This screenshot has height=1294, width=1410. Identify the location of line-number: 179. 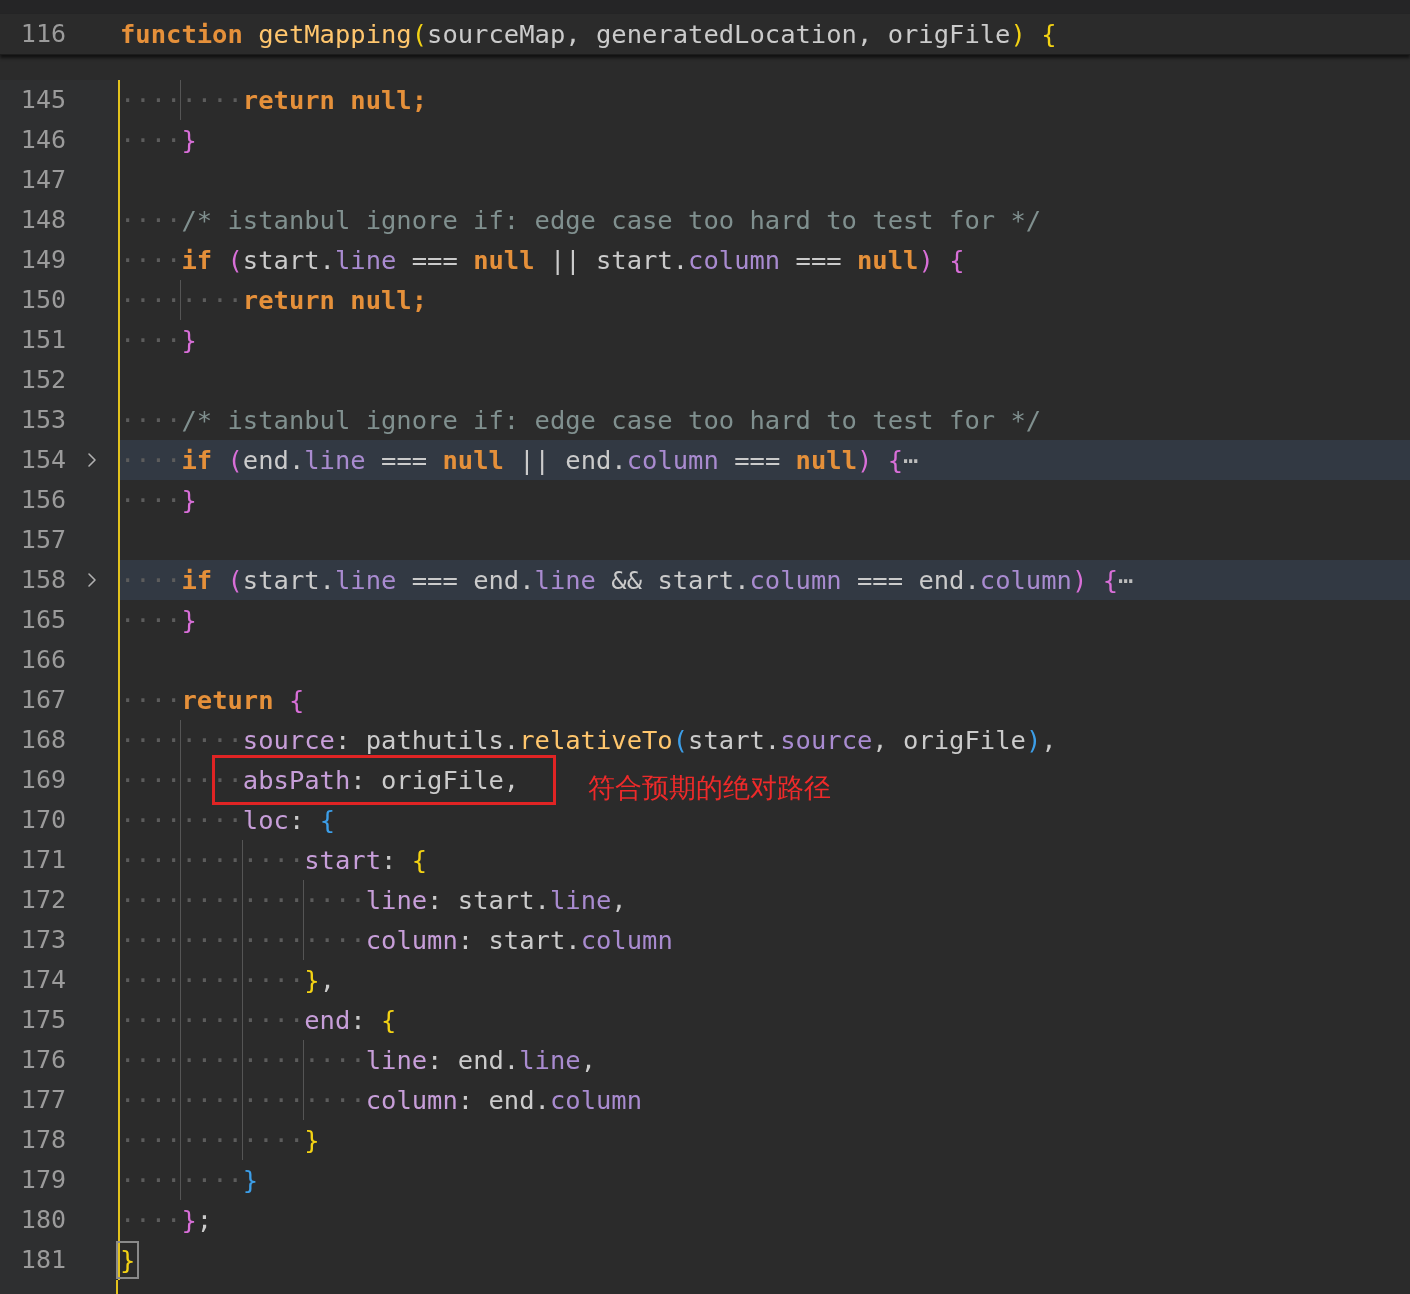
(42, 1180).